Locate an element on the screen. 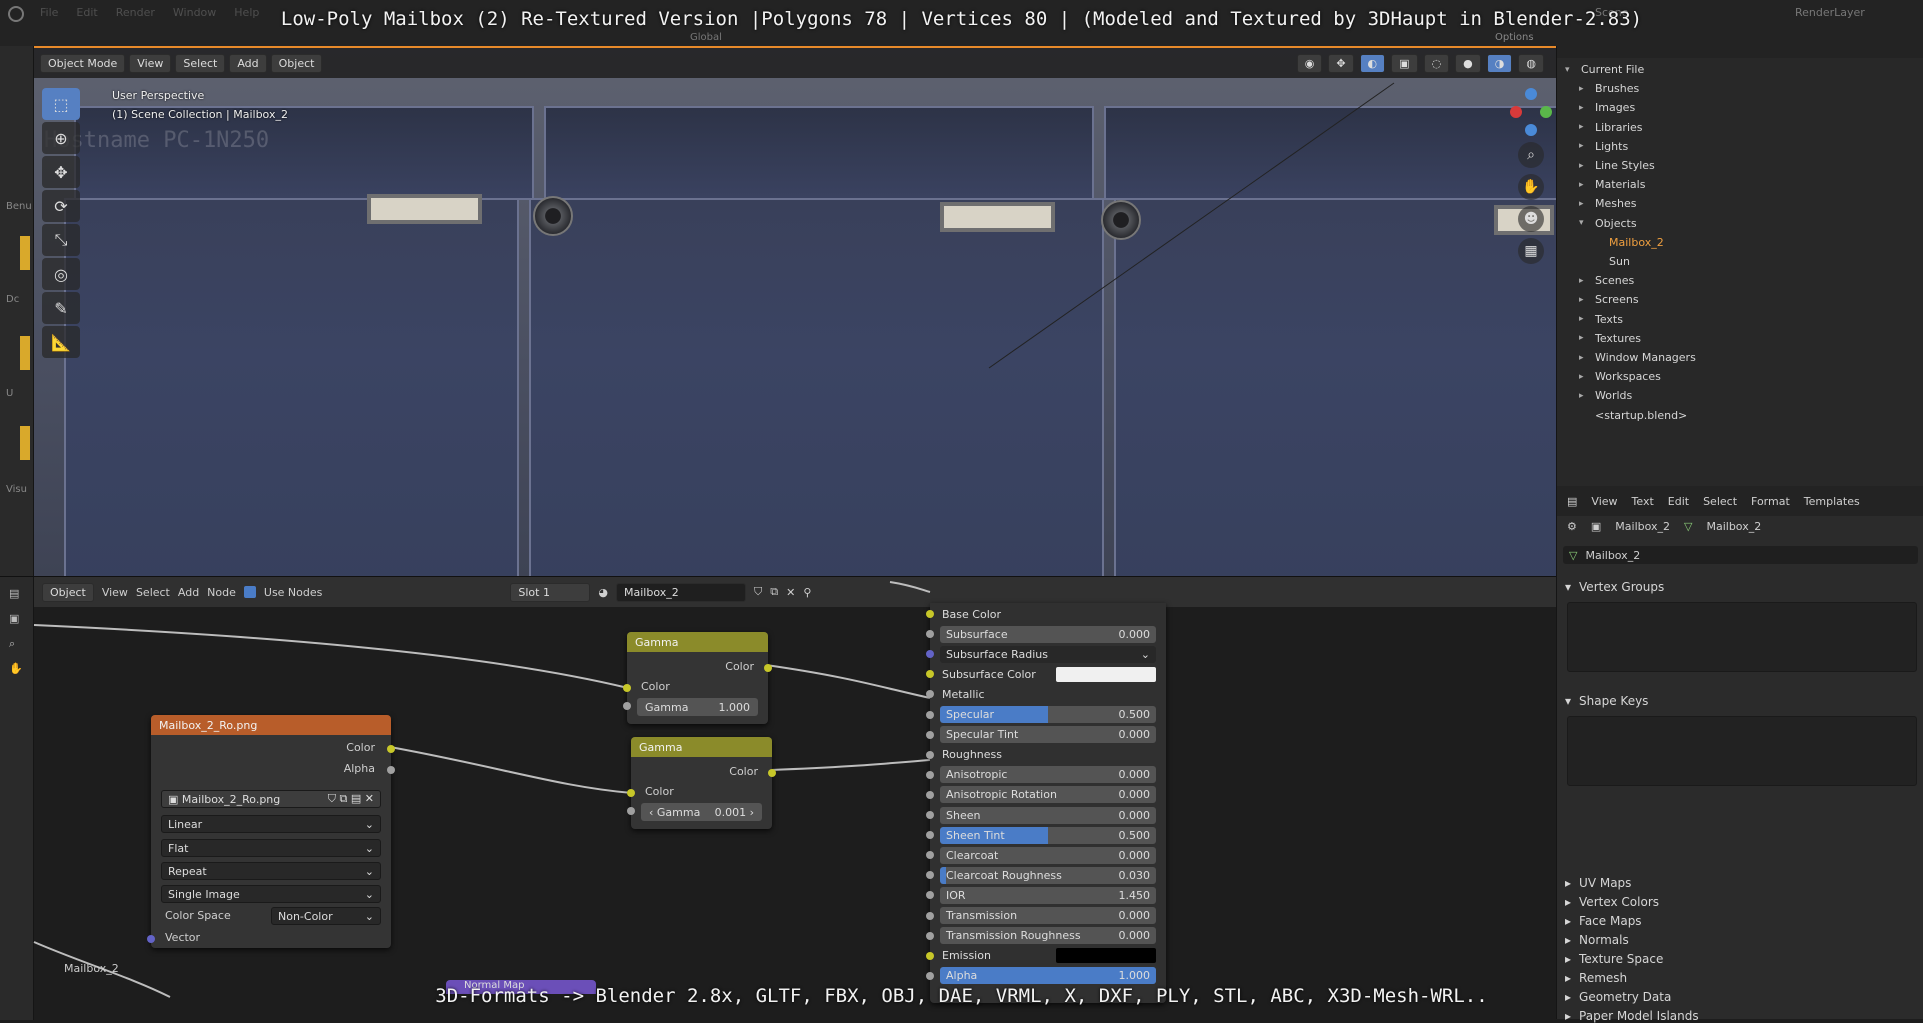  bsdf-input-transmission-roughness: Transmission Roughness 0.000 is located at coordinates (1048, 936).